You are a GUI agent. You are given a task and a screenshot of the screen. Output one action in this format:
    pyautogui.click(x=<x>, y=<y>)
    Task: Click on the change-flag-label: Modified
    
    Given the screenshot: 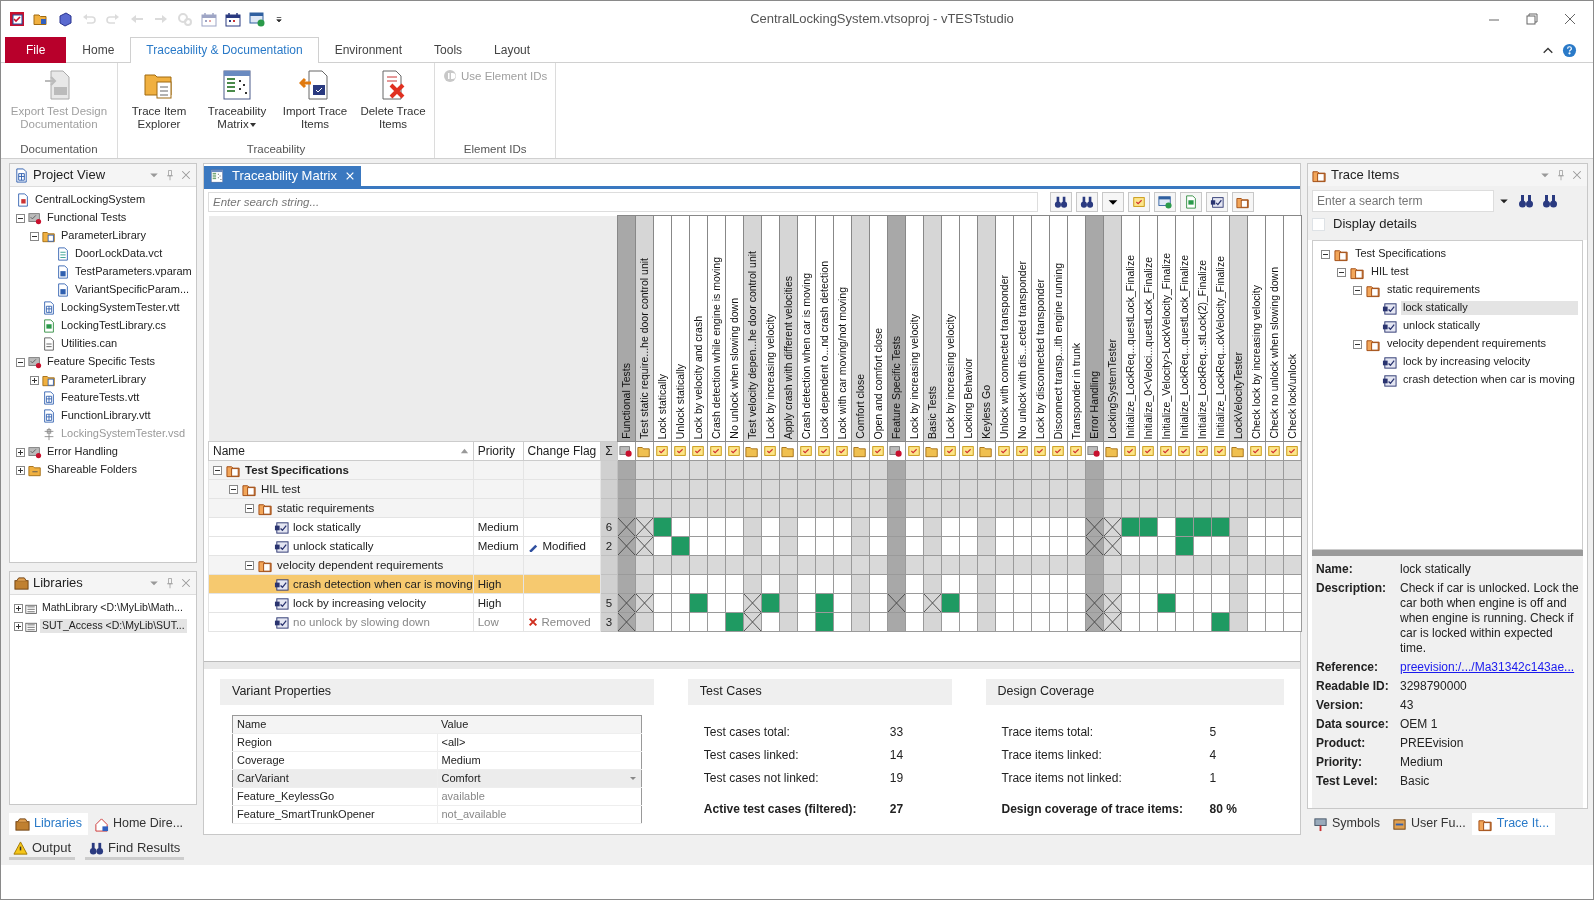 What is the action you would take?
    pyautogui.click(x=564, y=546)
    